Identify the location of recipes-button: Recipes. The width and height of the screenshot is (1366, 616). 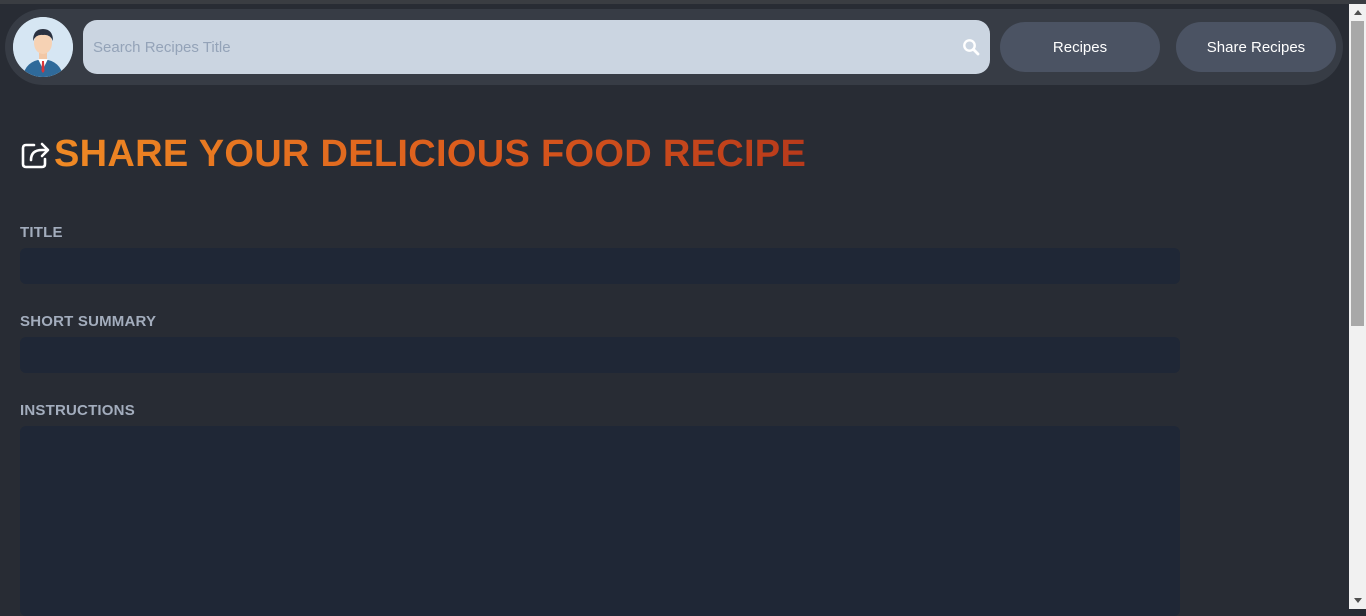
(1080, 47).